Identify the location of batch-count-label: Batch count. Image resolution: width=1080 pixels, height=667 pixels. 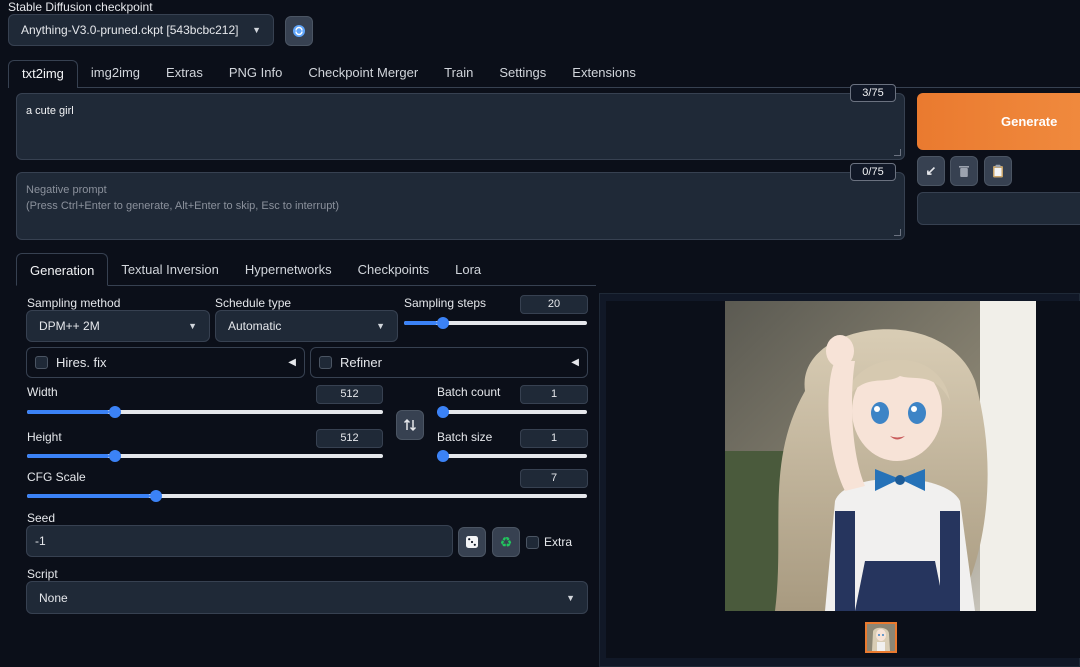
(469, 392).